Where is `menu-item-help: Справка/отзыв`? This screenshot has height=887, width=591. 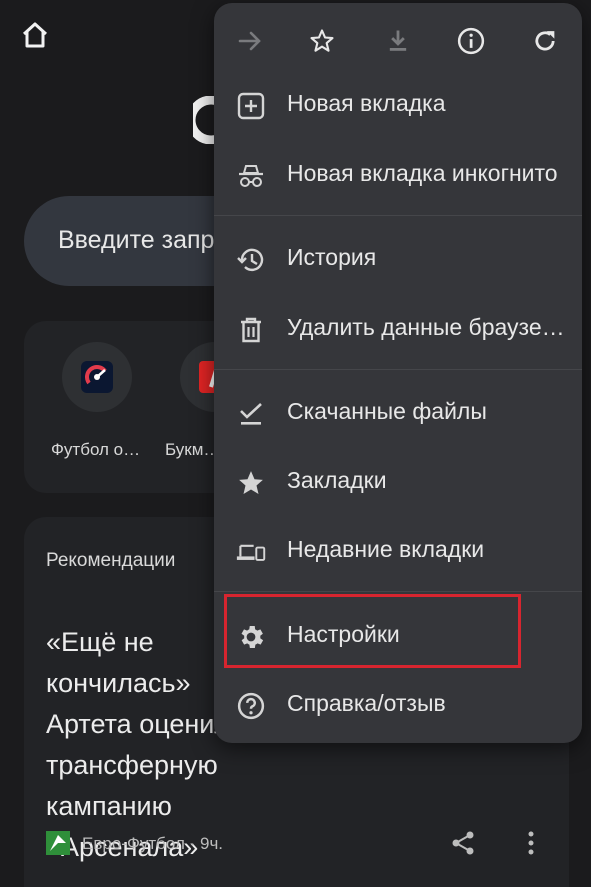 menu-item-help: Справка/отзыв is located at coordinates (398, 705).